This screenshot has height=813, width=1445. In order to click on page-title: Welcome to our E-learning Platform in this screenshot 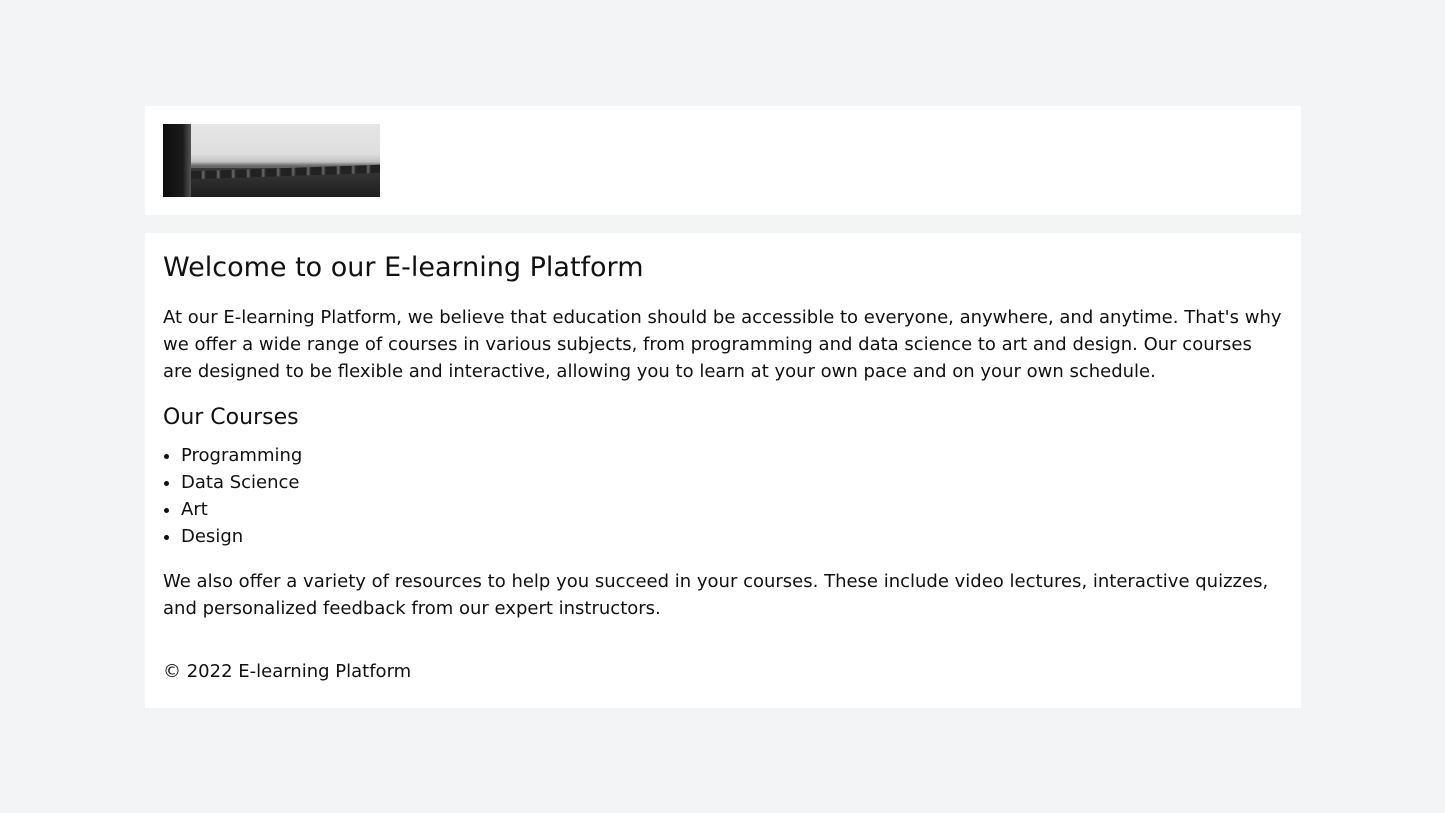, I will do `click(403, 267)`.